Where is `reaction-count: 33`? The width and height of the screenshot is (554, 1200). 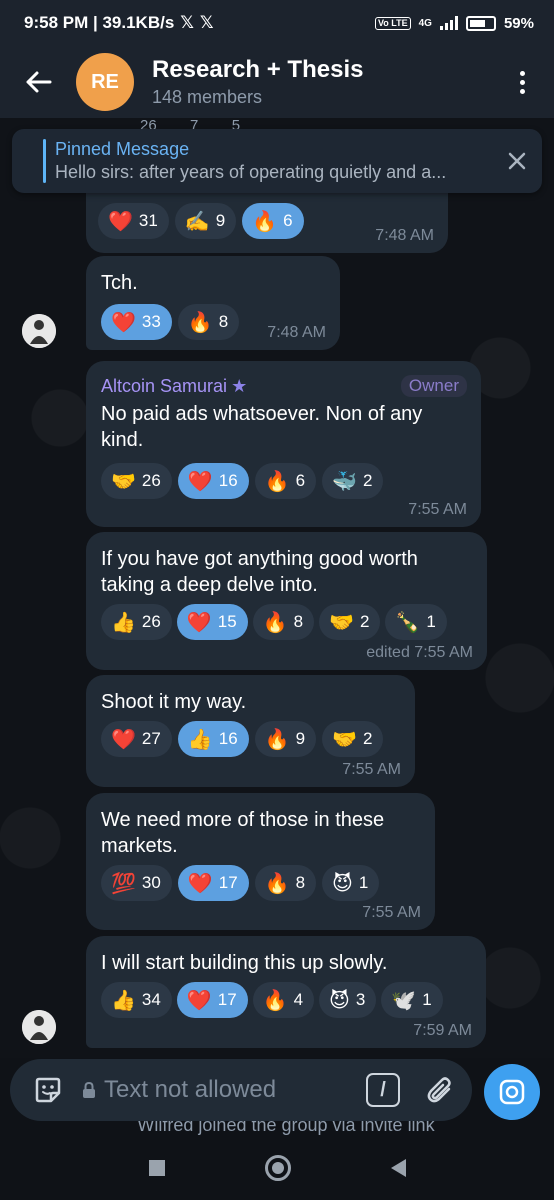
reaction-count: 33 is located at coordinates (151, 321).